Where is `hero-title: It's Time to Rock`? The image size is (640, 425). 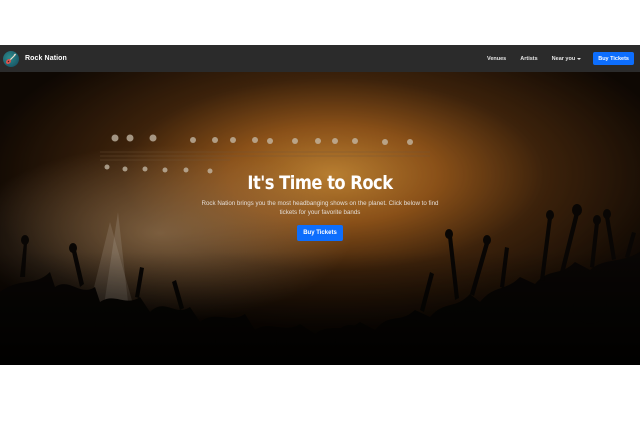 hero-title: It's Time to Rock is located at coordinates (320, 183).